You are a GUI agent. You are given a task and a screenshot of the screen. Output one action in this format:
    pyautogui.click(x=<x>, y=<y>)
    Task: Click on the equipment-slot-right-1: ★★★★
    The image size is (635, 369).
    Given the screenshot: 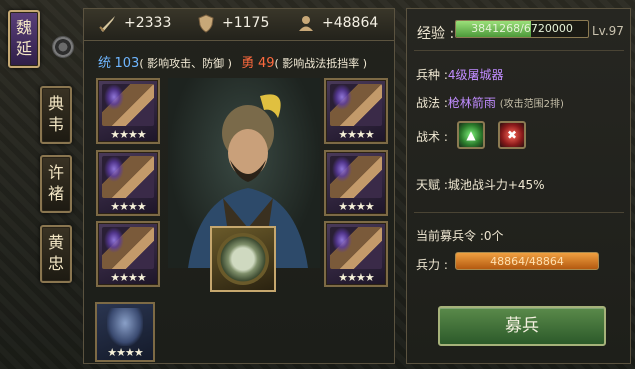 What is the action you would take?
    pyautogui.click(x=356, y=111)
    